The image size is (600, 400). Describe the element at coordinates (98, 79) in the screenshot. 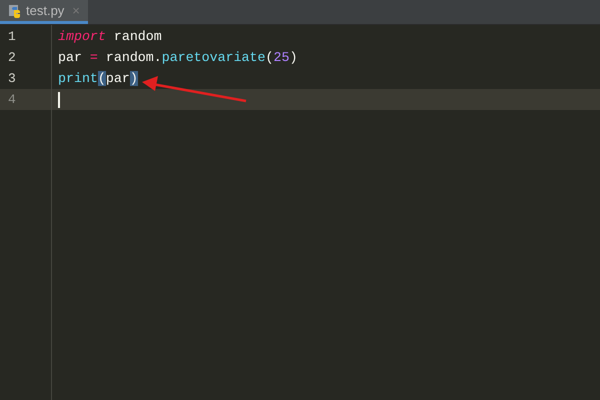

I see `code-line: print(par)` at that location.